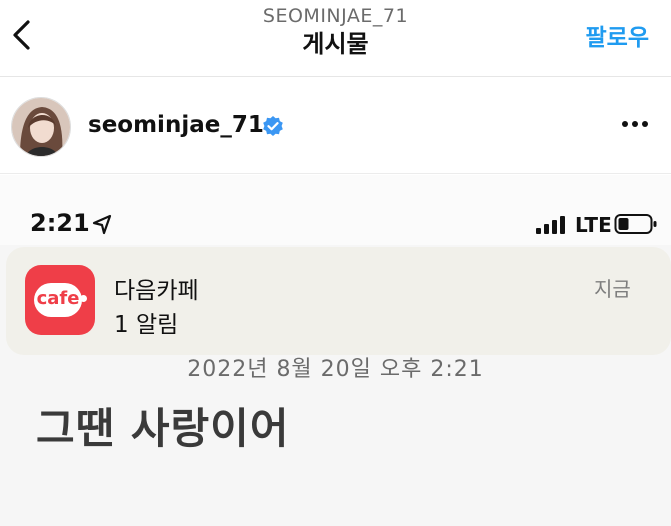 Image resolution: width=671 pixels, height=526 pixels. Describe the element at coordinates (635, 124) in the screenshot. I see `more-options-icon` at that location.